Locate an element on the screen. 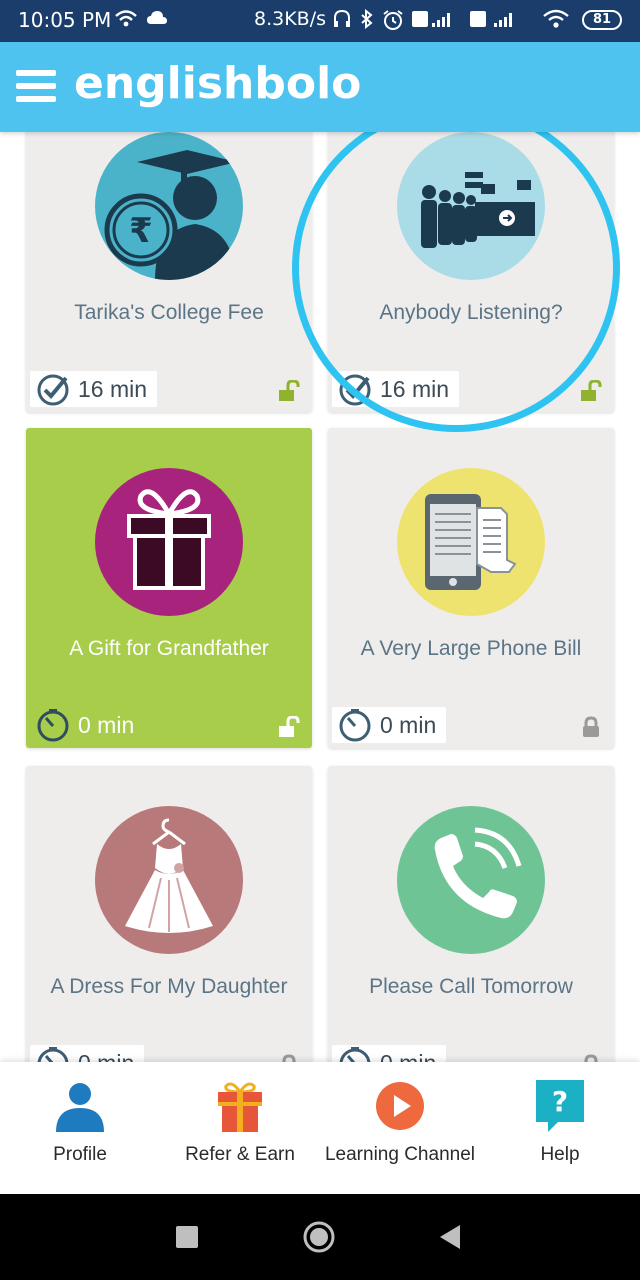 The height and width of the screenshot is (1280, 640). story-card-call-tomorrow: Please Call Tomorrow 0 min is located at coordinates (471, 914).